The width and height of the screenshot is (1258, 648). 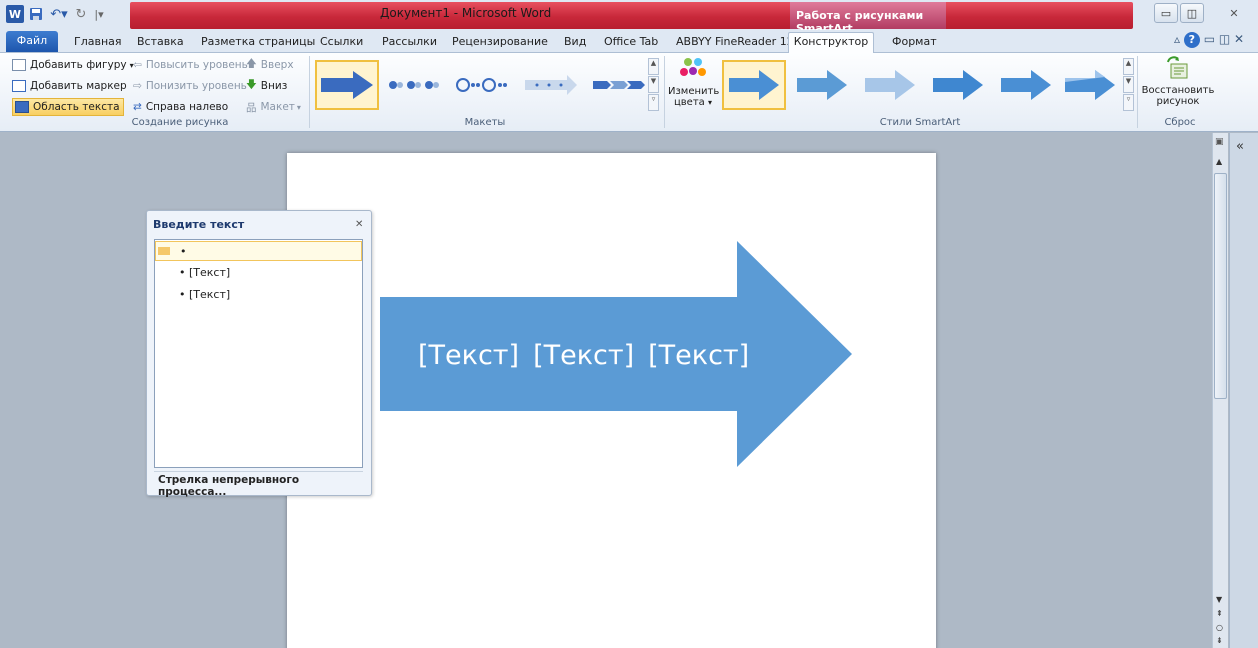 What do you see at coordinates (1239, 39) in the screenshot?
I see `doc-close-icon: ✕` at bounding box center [1239, 39].